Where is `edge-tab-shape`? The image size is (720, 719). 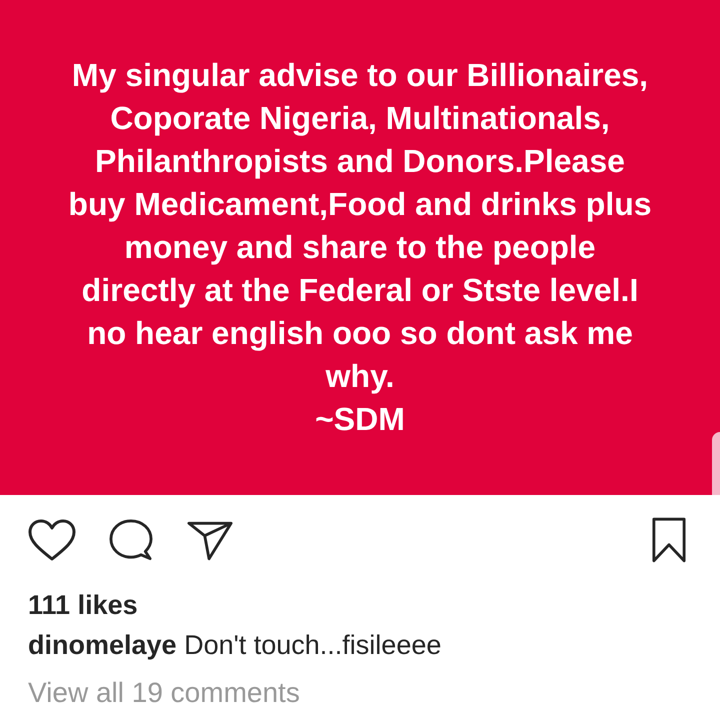
edge-tab-shape is located at coordinates (716, 463).